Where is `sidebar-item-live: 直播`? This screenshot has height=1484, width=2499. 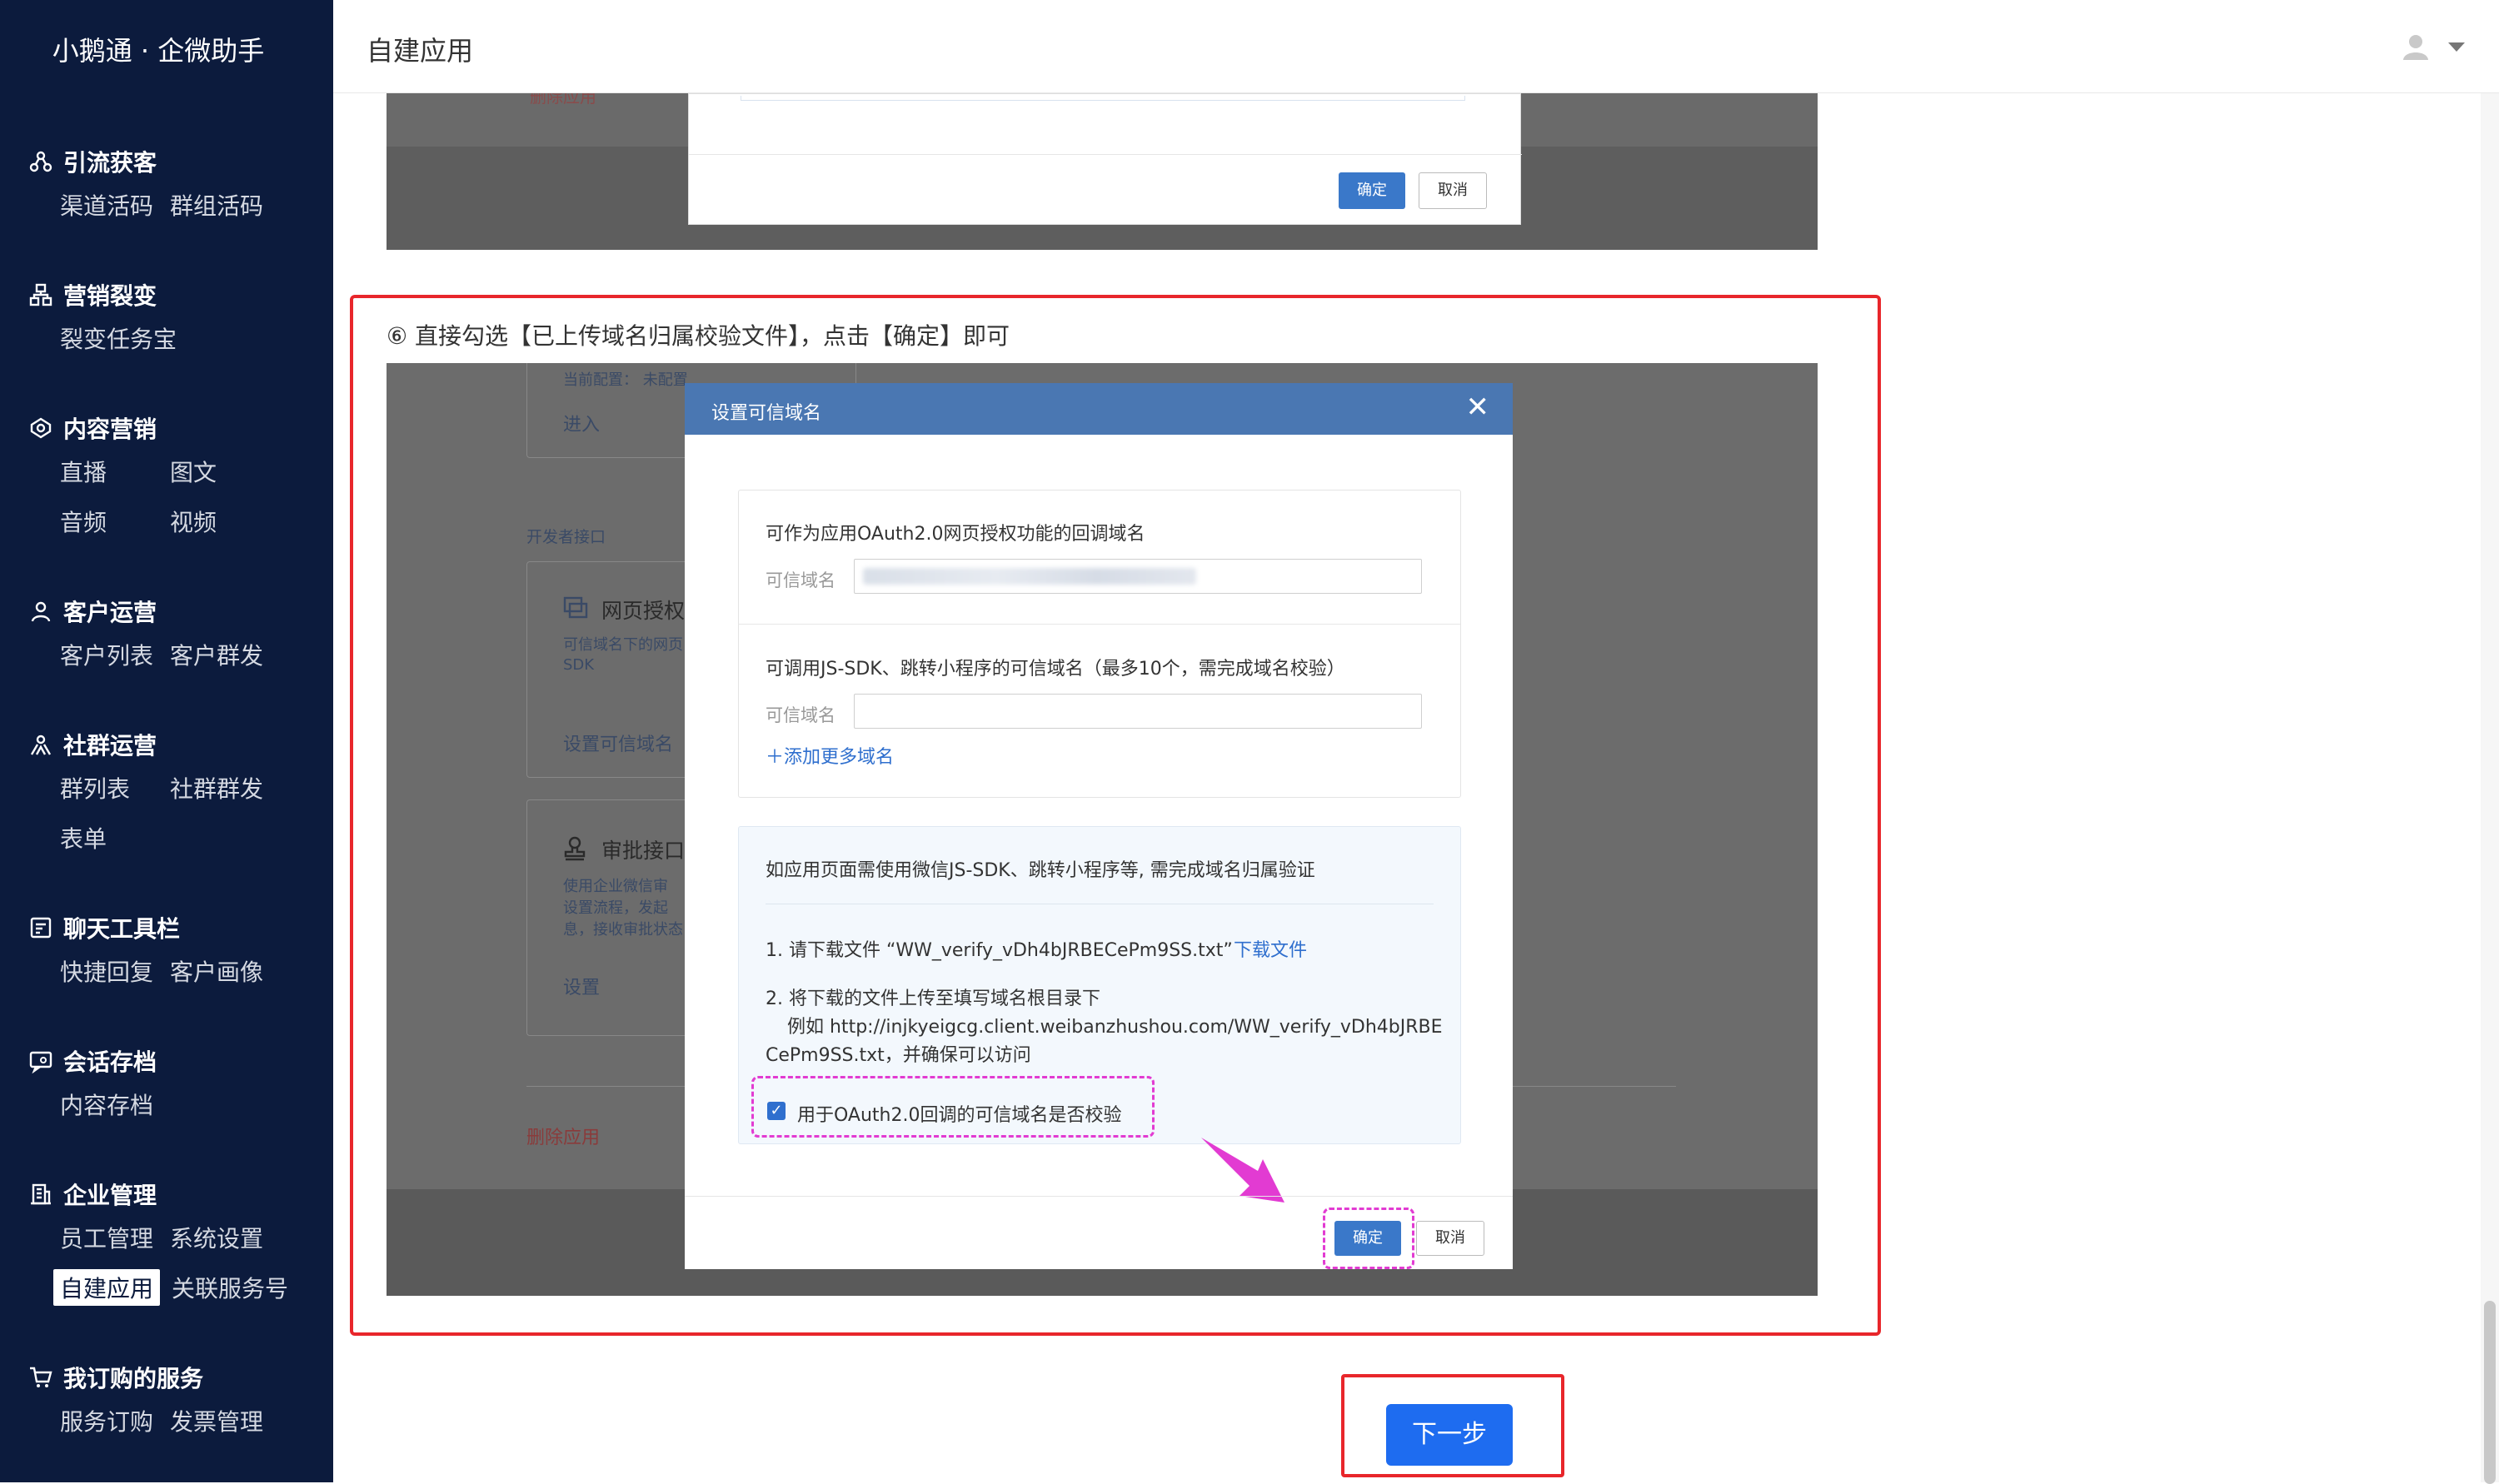 sidebar-item-live: 直播 is located at coordinates (115, 471).